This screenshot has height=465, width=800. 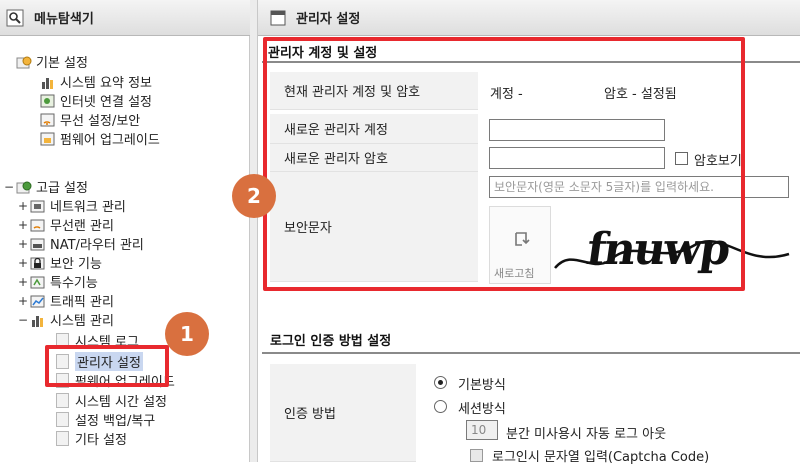 I want to click on tree-special-functions: + 특수기능, so click(x=57, y=282).